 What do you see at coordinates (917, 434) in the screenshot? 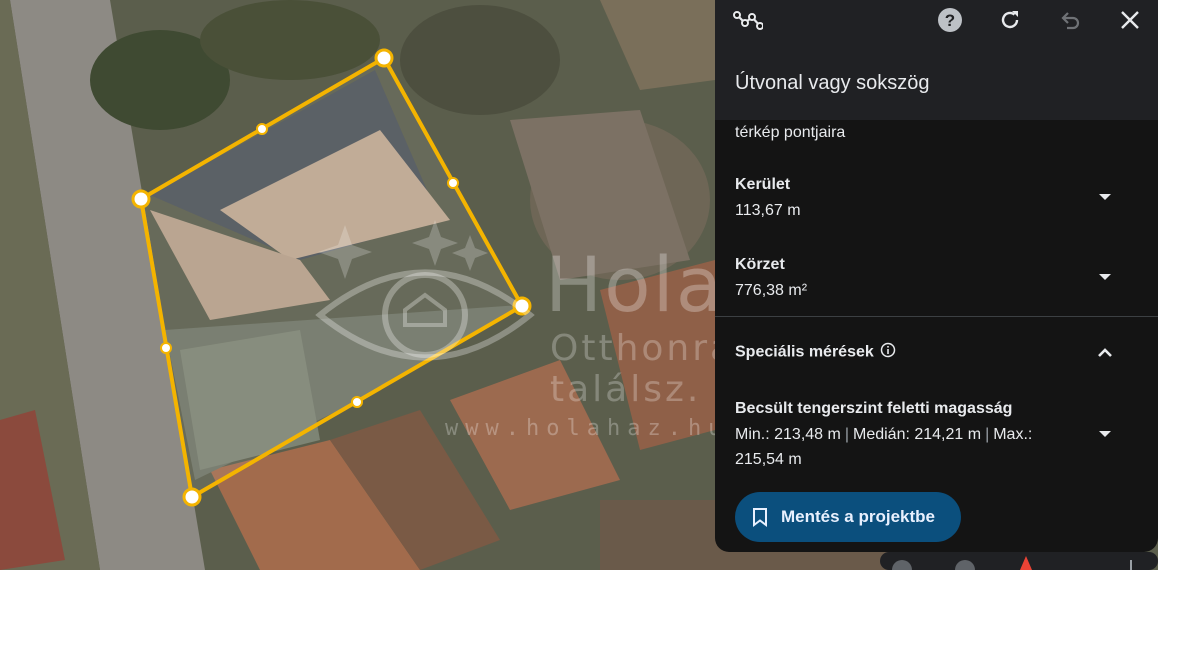
I see `elevation-median: Medián: 214,21 m` at bounding box center [917, 434].